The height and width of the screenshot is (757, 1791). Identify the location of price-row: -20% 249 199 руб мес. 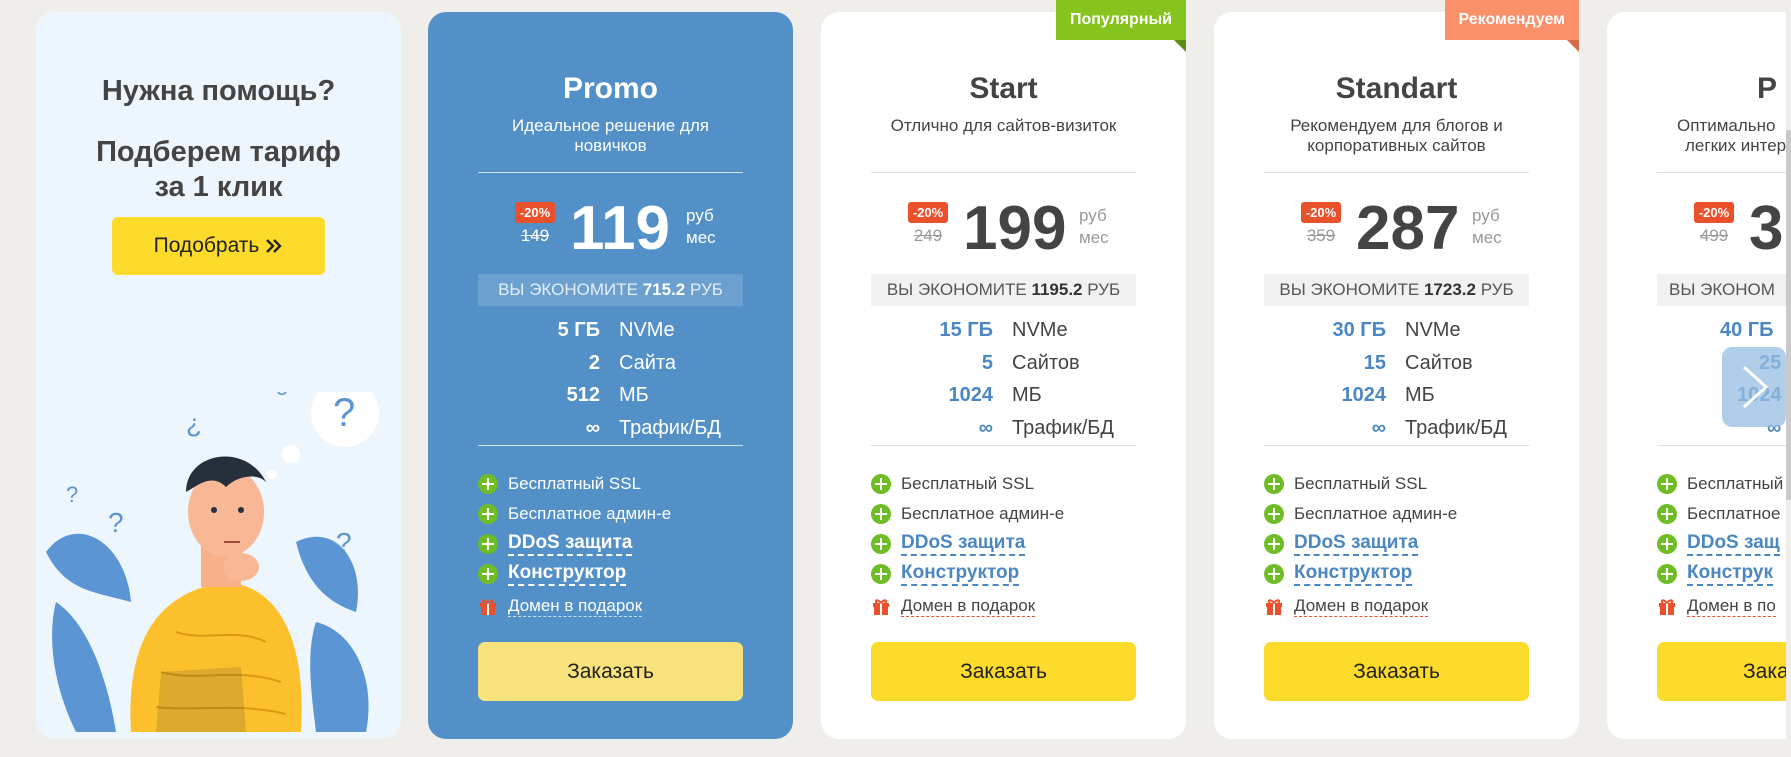
(1003, 229).